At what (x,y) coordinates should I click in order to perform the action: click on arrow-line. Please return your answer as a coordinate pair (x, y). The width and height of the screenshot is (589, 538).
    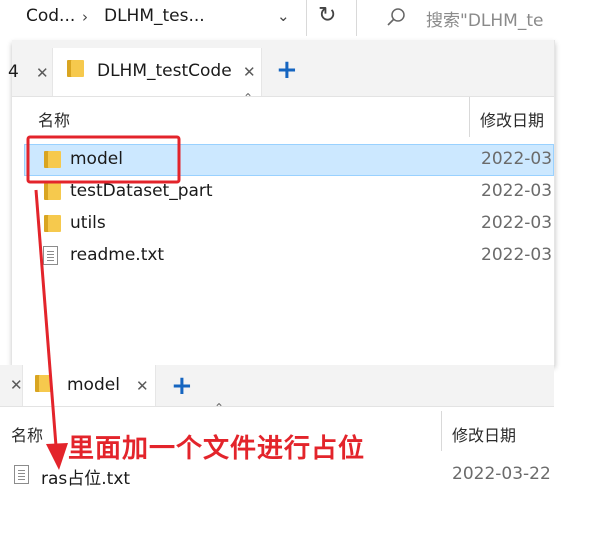
    Looking at the image, I should click on (46, 318).